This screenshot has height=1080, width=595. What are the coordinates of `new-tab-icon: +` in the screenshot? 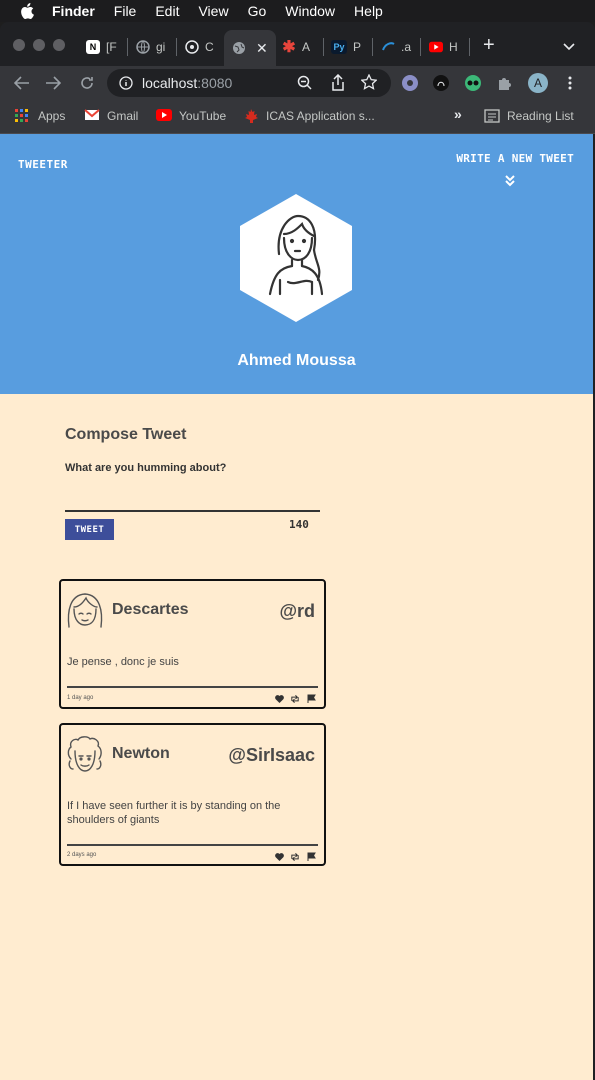 It's located at (489, 45).